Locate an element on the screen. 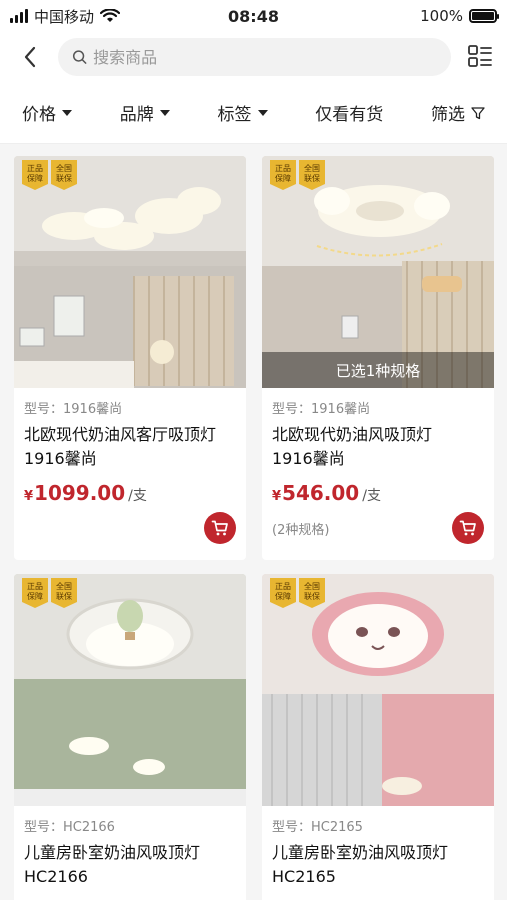 This screenshot has width=507, height=900. list-view-button is located at coordinates (480, 57).